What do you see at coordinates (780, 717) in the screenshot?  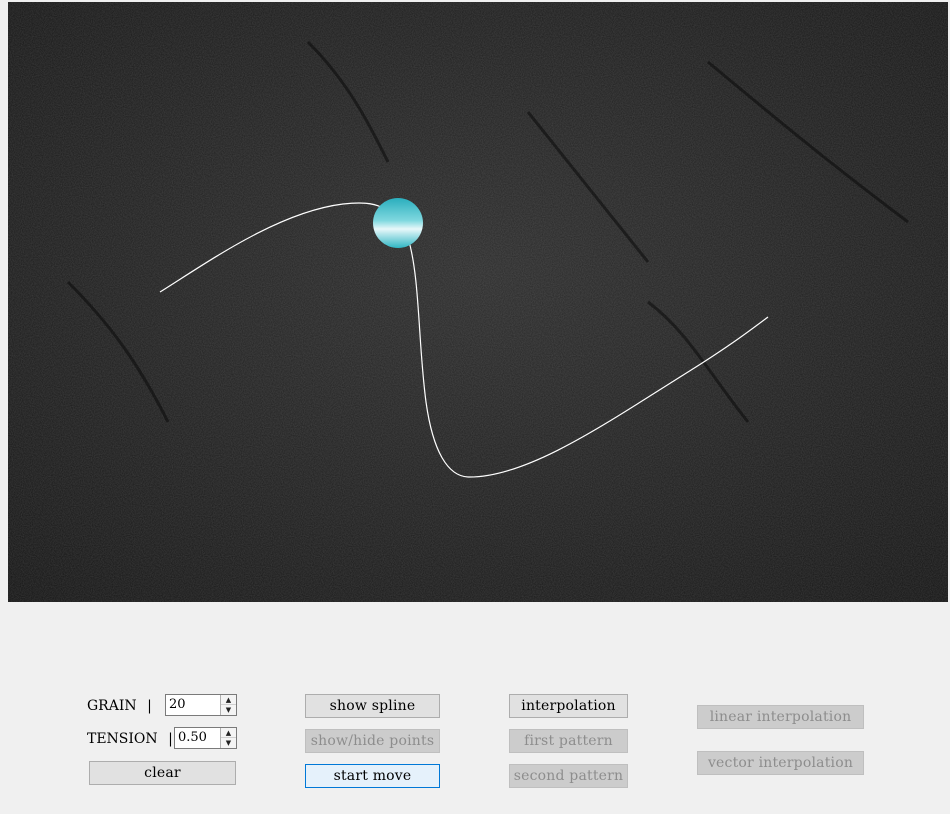 I see `linear-interpolation-button: linear interpolation` at bounding box center [780, 717].